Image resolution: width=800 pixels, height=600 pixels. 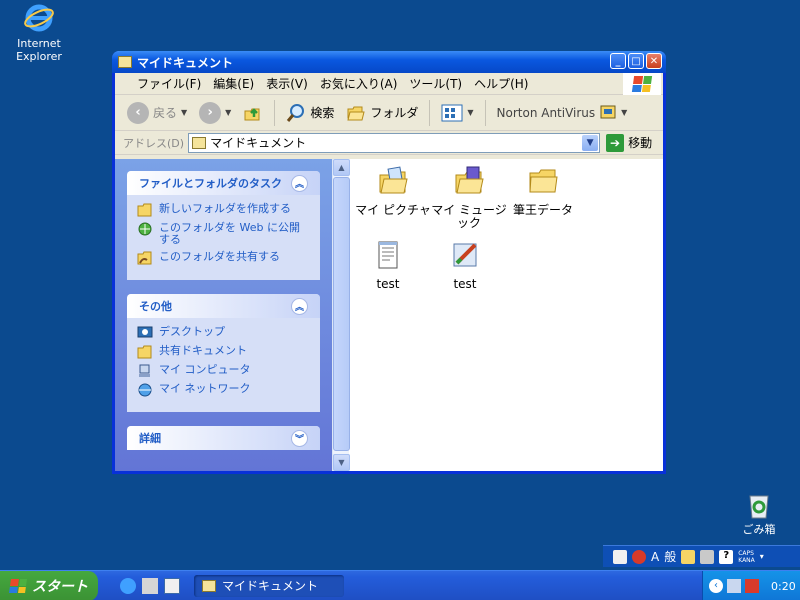 What do you see at coordinates (322, 113) in the screenshot?
I see `search-label: 検索` at bounding box center [322, 113].